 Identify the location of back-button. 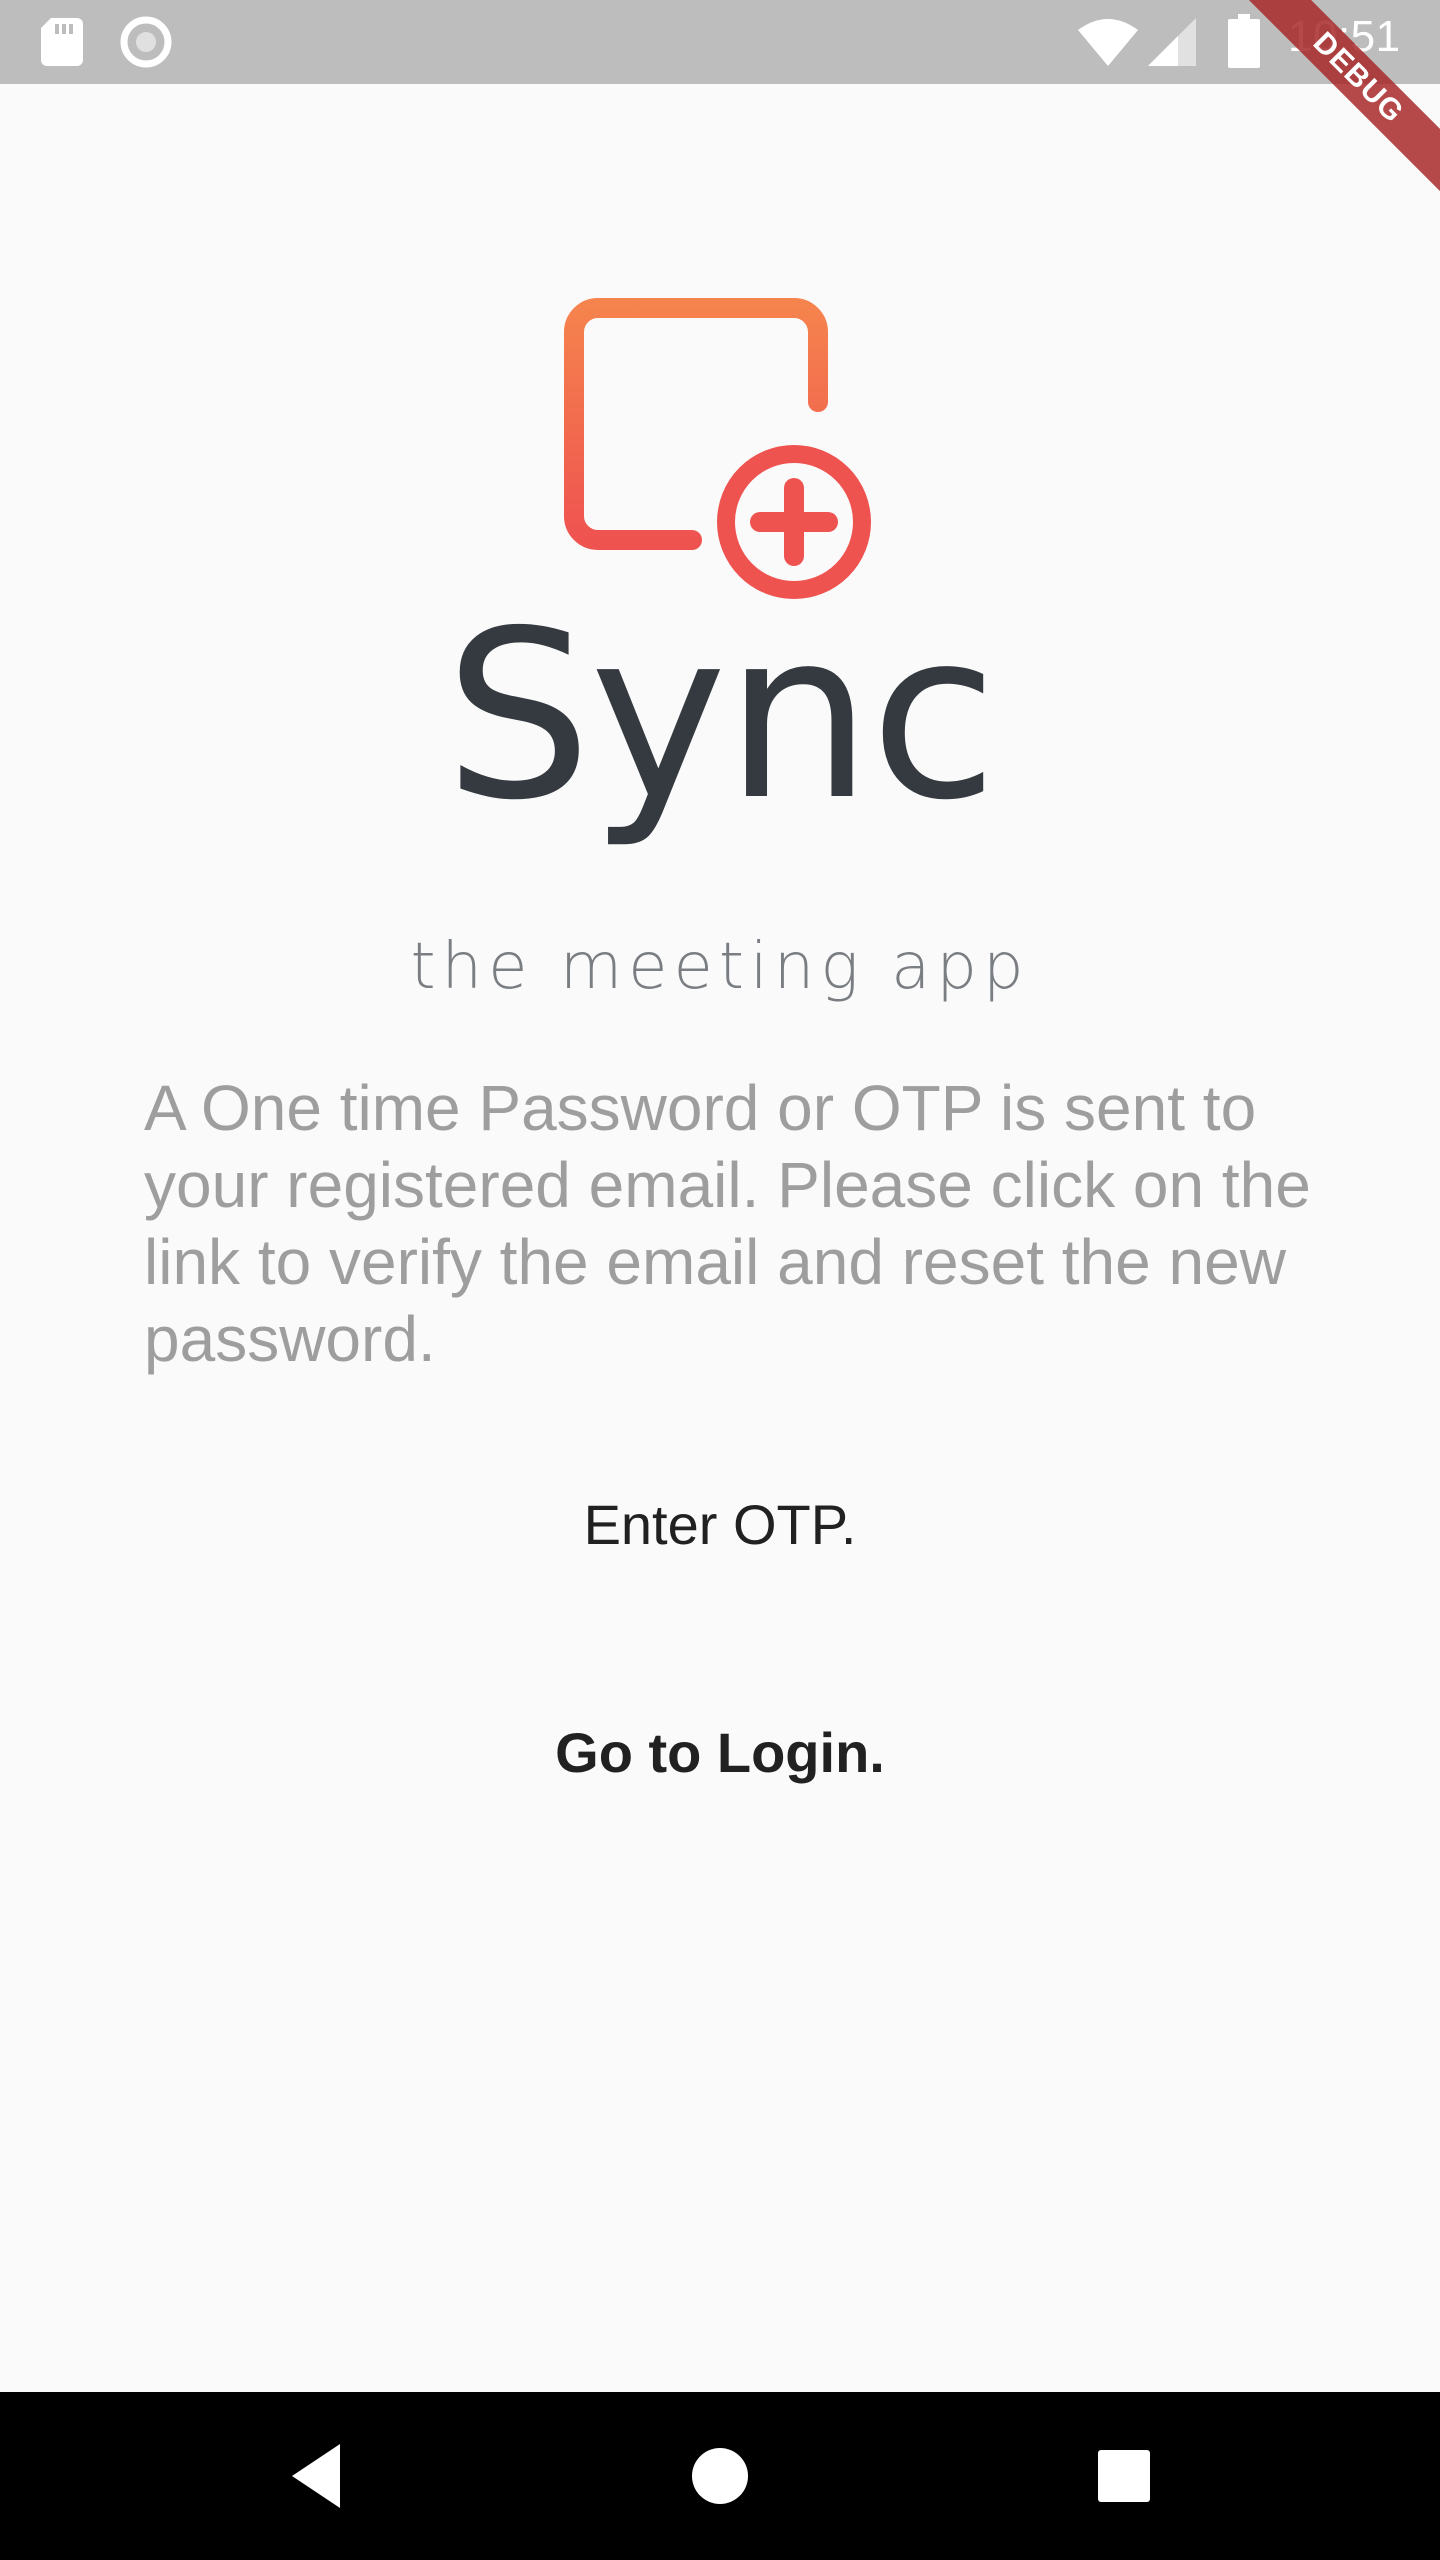
(316, 2476).